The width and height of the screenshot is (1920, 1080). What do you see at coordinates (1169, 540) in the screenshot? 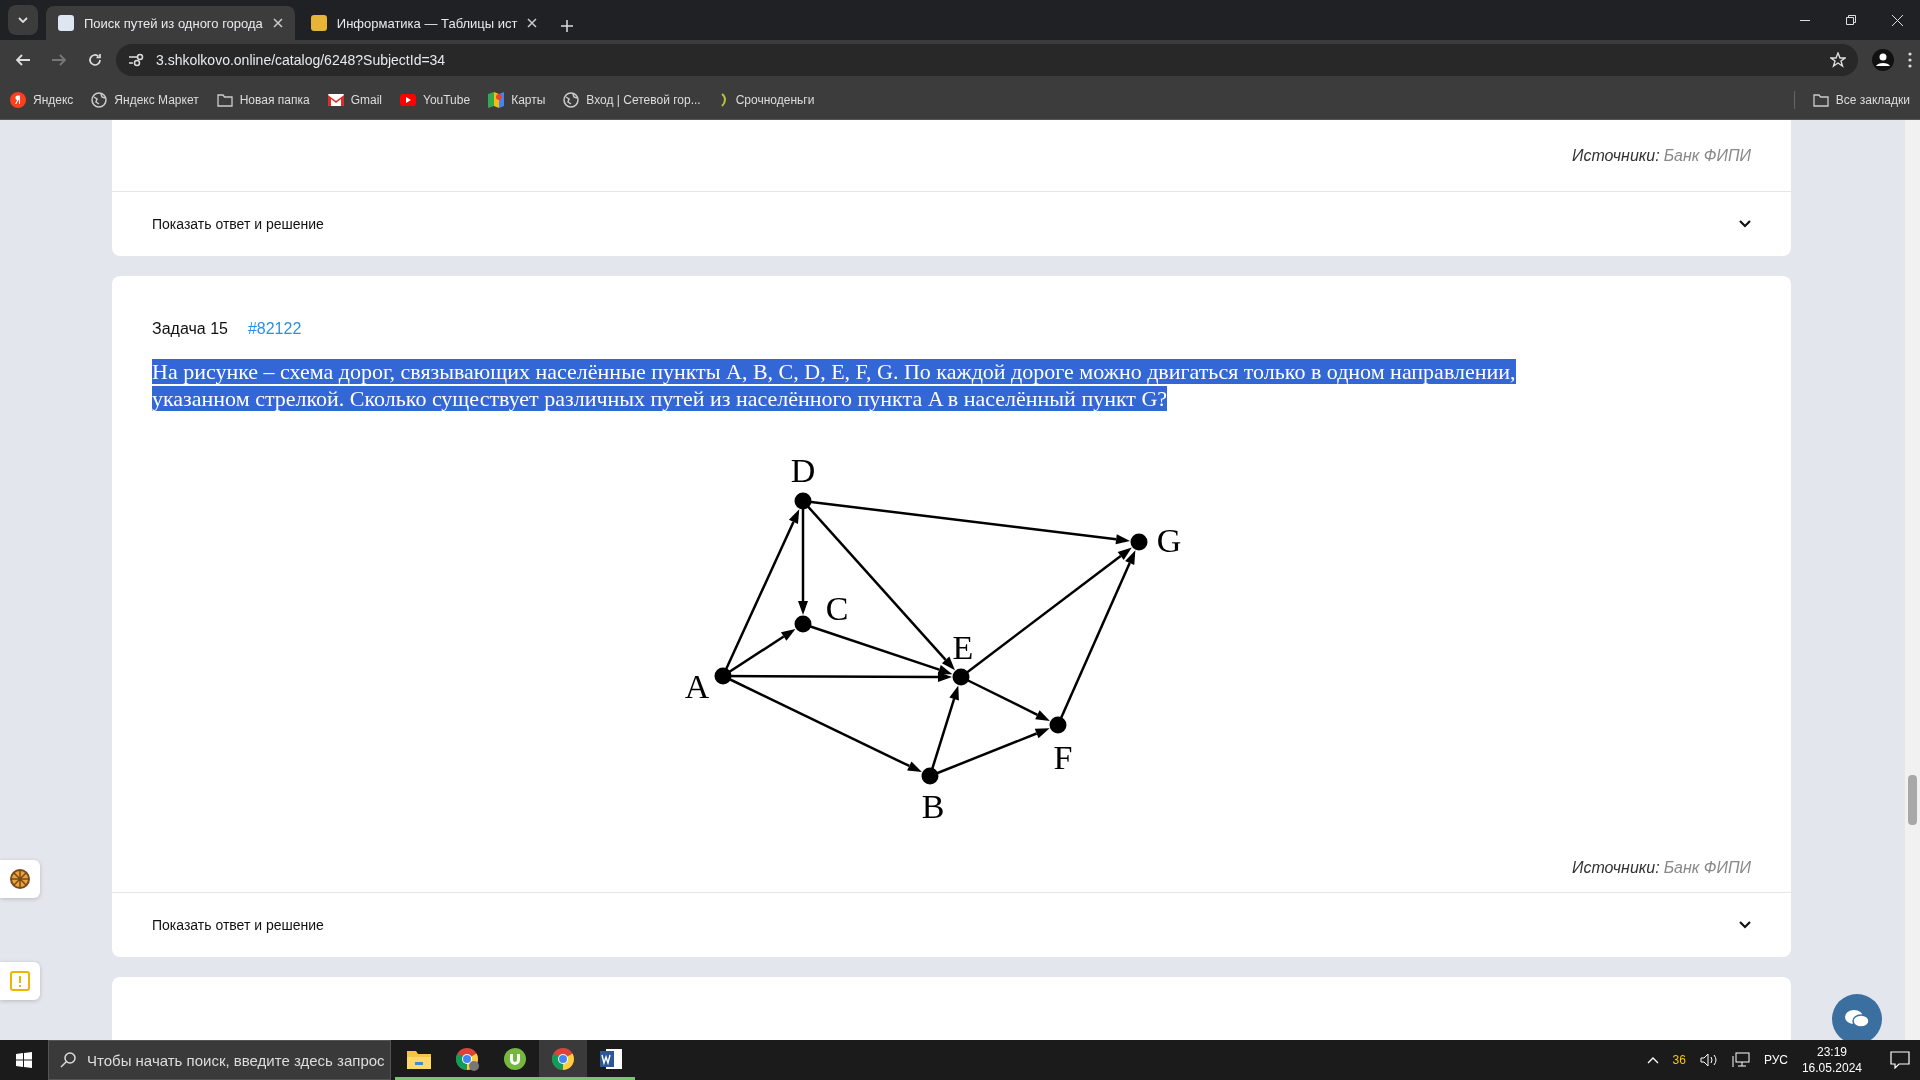
I see `node-label: G` at bounding box center [1169, 540].